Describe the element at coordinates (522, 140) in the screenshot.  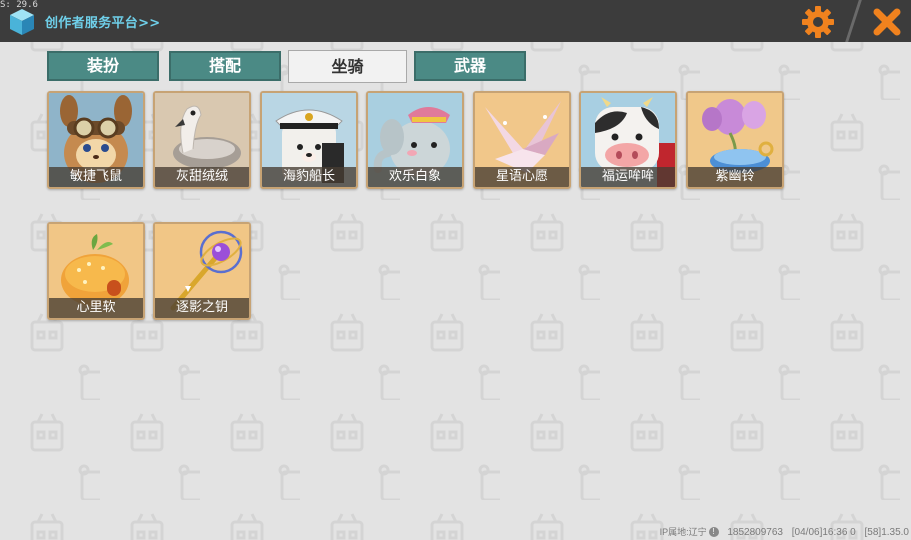
I see `item-card: 星语心愿` at that location.